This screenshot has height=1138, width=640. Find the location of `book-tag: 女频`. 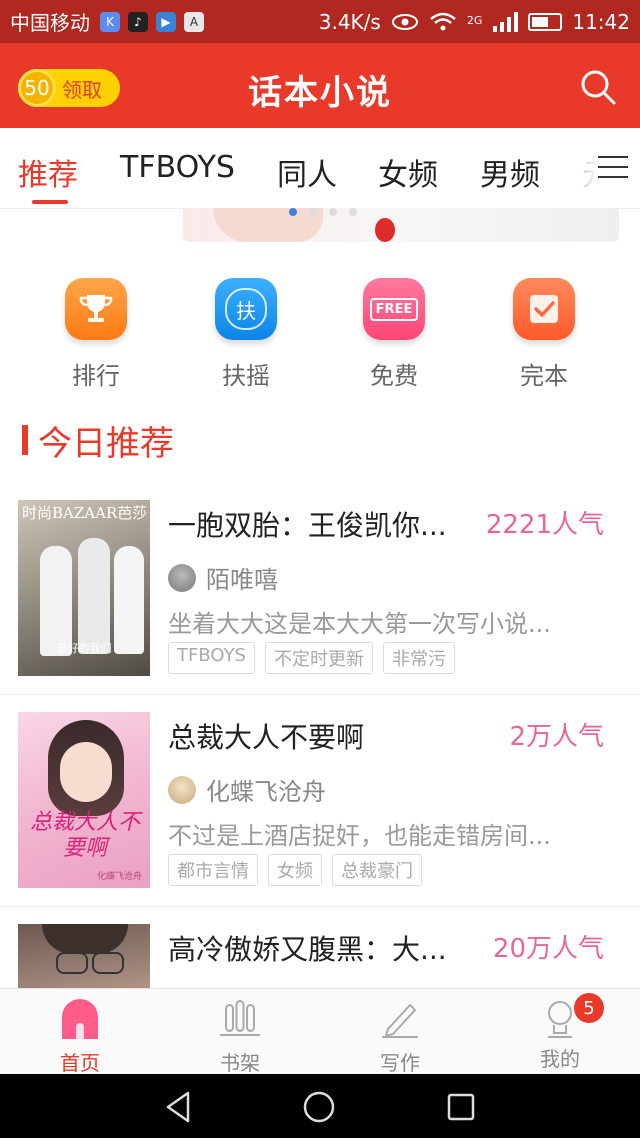

book-tag: 女频 is located at coordinates (295, 870).